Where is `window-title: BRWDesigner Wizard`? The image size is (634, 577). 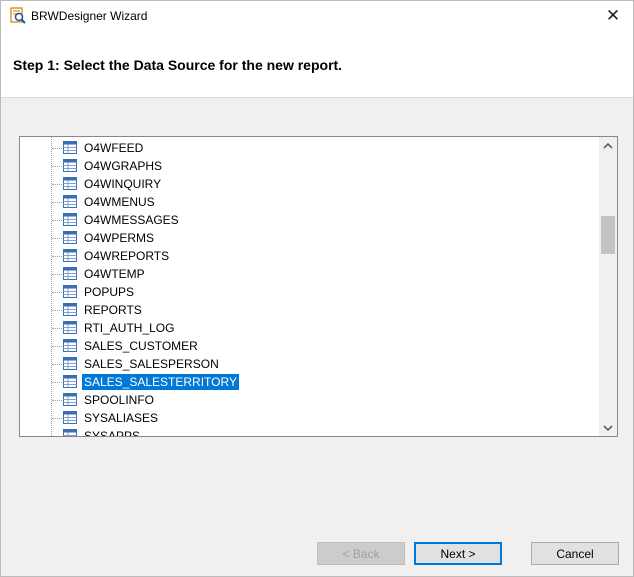 window-title: BRWDesigner Wizard is located at coordinates (89, 16).